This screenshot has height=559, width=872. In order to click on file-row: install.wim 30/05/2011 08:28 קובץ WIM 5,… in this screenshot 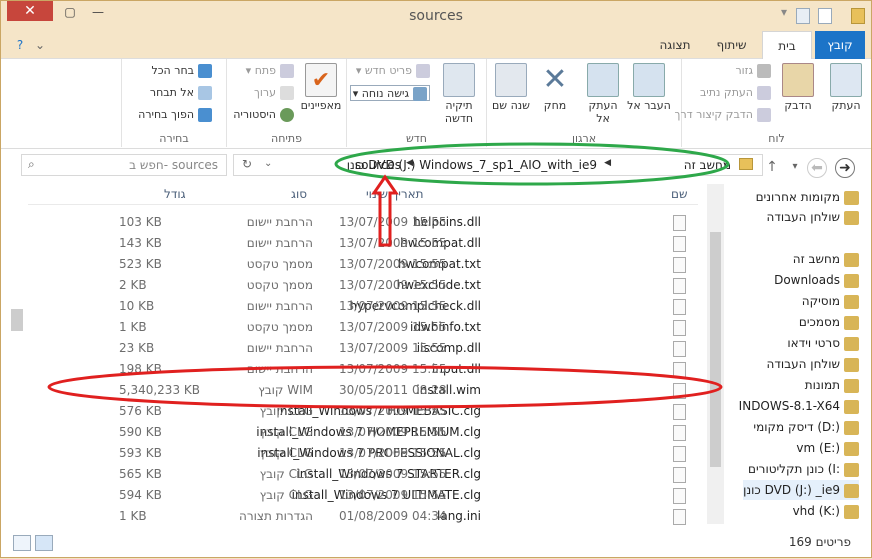, I will do `click(351, 390)`.